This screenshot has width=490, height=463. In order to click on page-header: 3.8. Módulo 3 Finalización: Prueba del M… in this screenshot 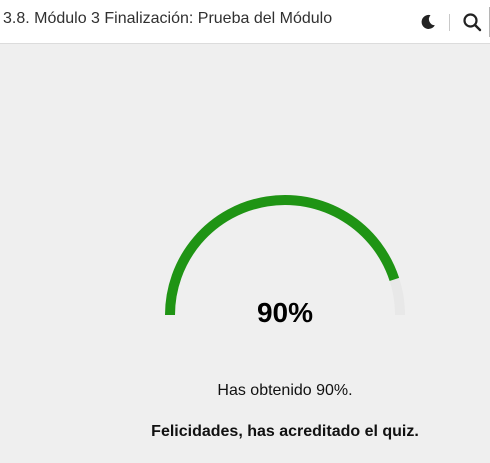, I will do `click(245, 22)`.